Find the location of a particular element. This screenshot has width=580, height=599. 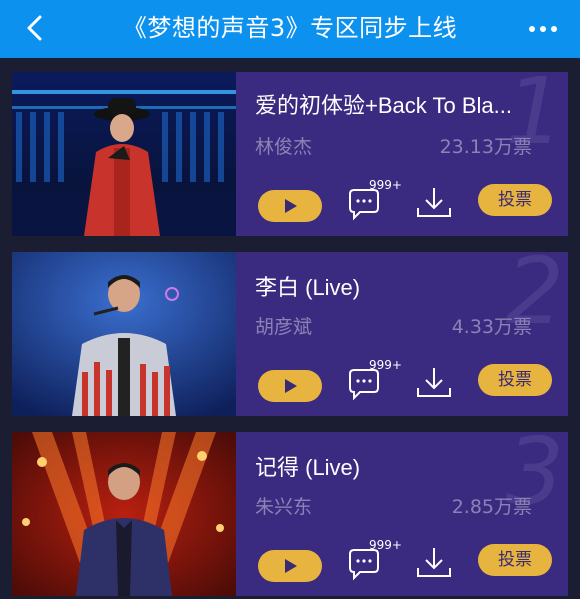

vote-count: 2.85万票 is located at coordinates (491, 507).